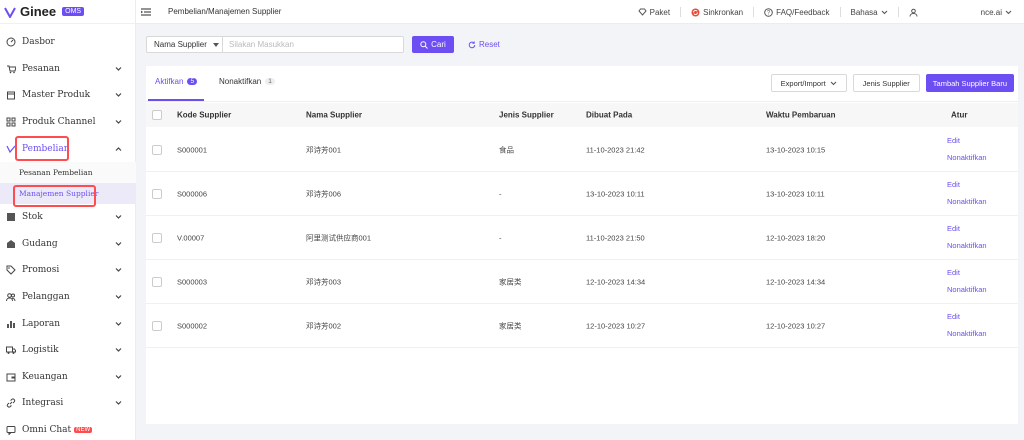 The height and width of the screenshot is (440, 1024). Describe the element at coordinates (146, 11) in the screenshot. I see `menu-fold-icon` at that location.